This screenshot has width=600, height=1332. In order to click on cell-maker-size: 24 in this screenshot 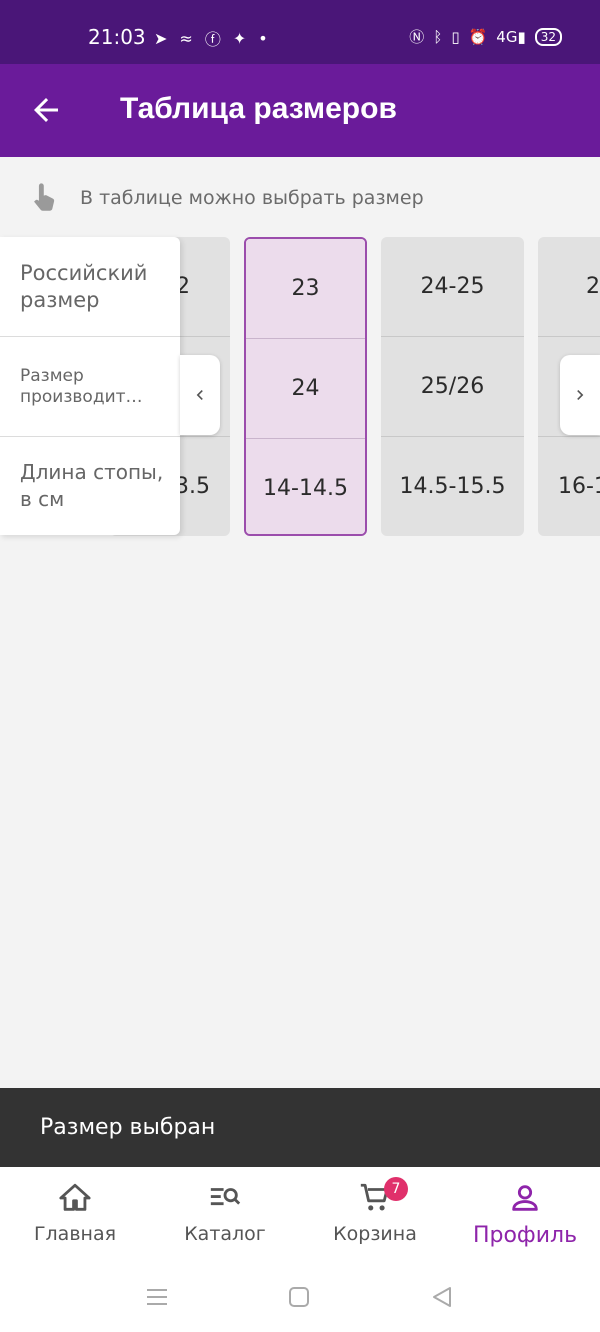, I will do `click(305, 389)`.